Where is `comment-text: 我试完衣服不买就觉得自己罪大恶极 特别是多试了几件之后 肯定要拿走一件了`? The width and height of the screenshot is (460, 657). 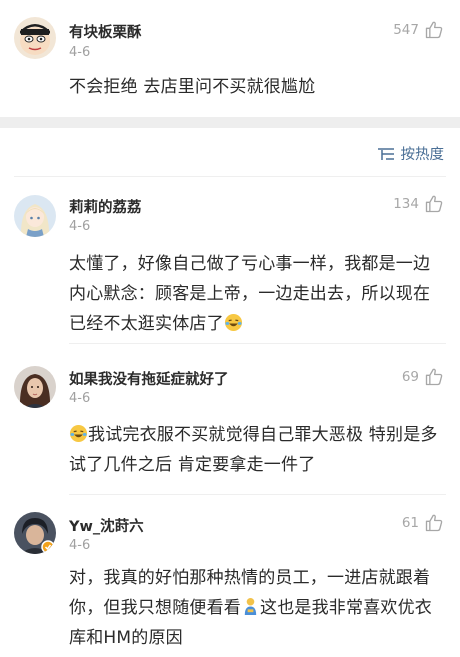 comment-text: 我试完衣服不买就觉得自己罪大恶极 特别是多试了几件之后 肯定要拿走一件了 is located at coordinates (254, 450).